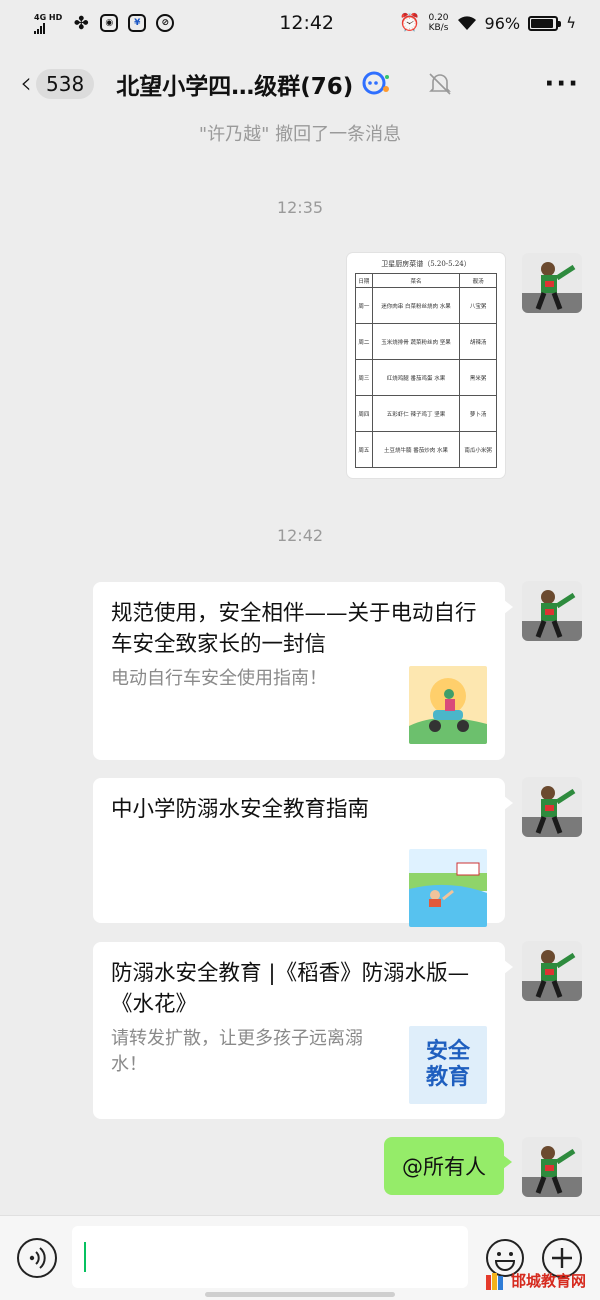  What do you see at coordinates (109, 23) in the screenshot?
I see `qq-app-icon: ◉` at bounding box center [109, 23].